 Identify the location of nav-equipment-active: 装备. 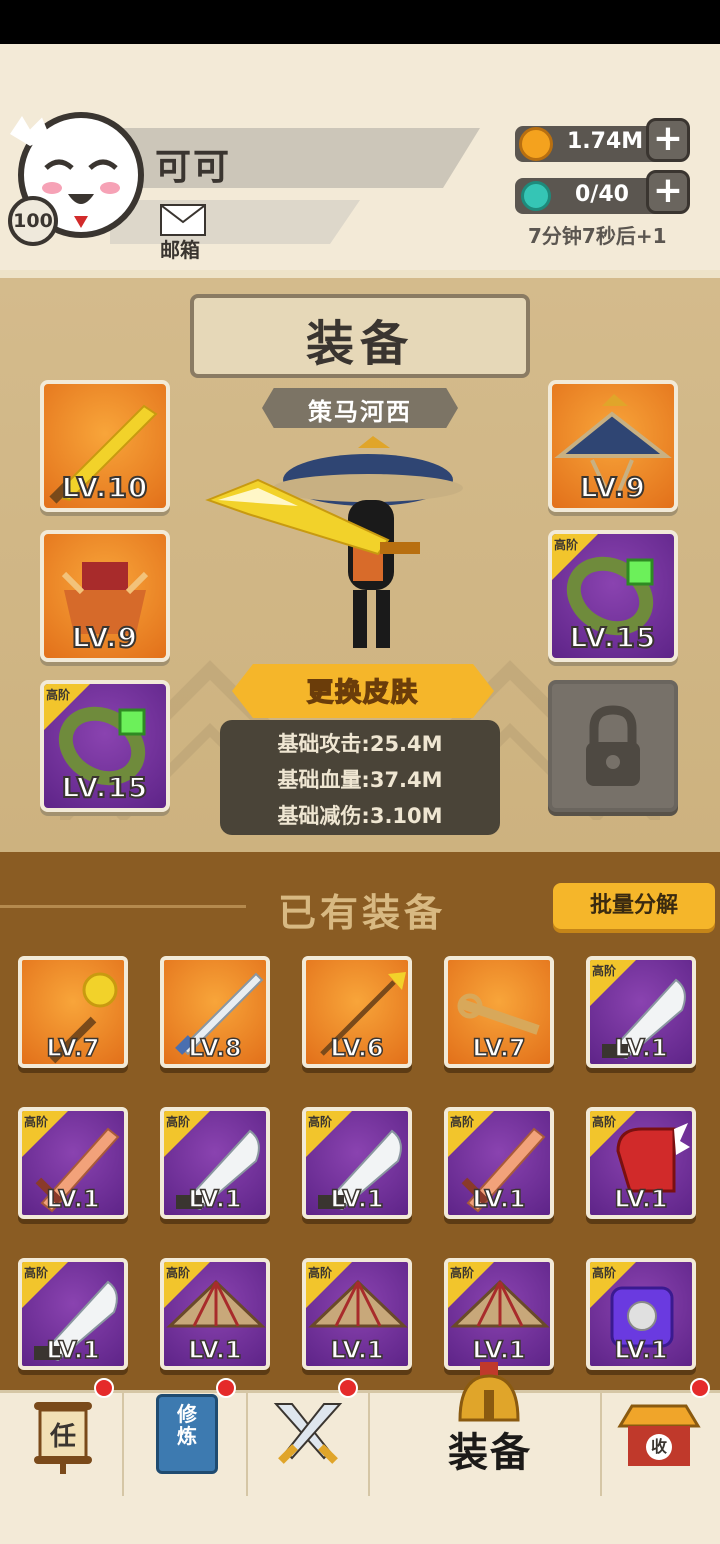
(490, 1449).